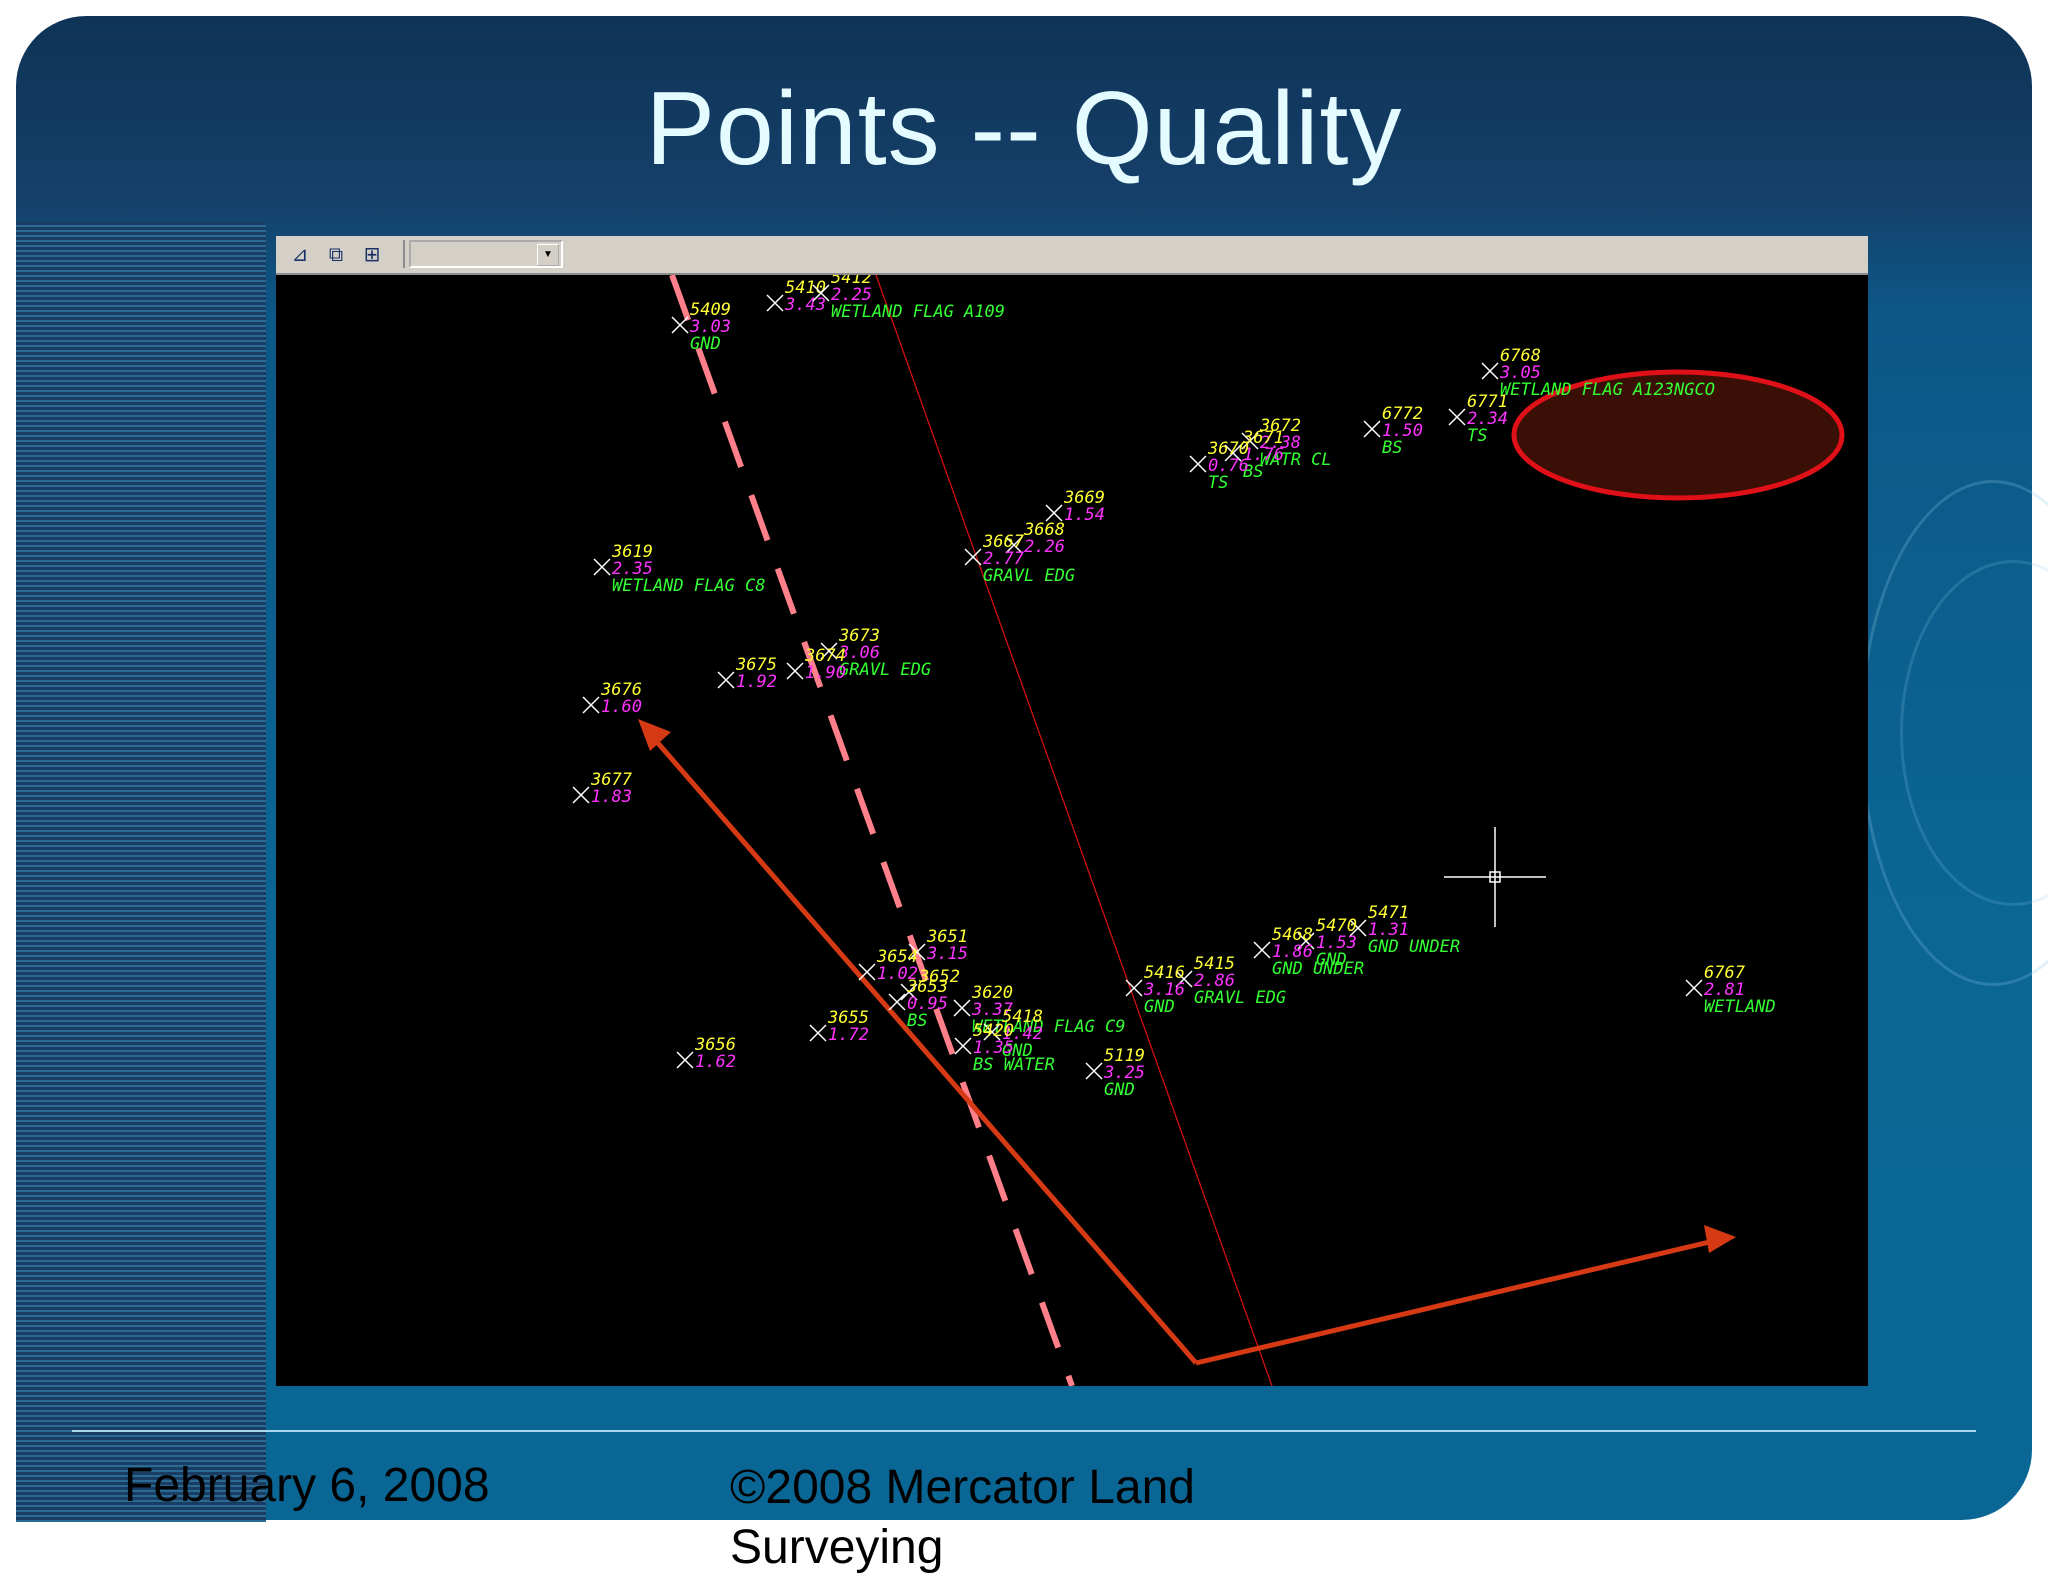  I want to click on point-elevation-label: 1.92, so click(756, 682).